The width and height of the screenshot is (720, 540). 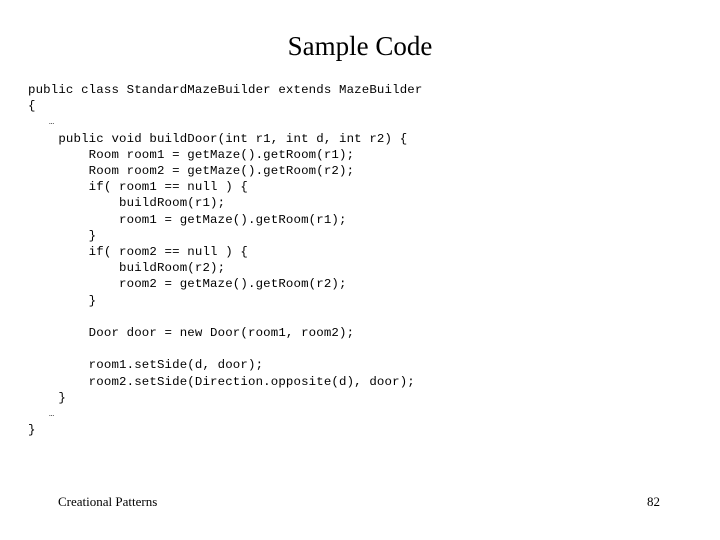 What do you see at coordinates (127, 203) in the screenshot?
I see `code-line: buildRoom(r1);` at bounding box center [127, 203].